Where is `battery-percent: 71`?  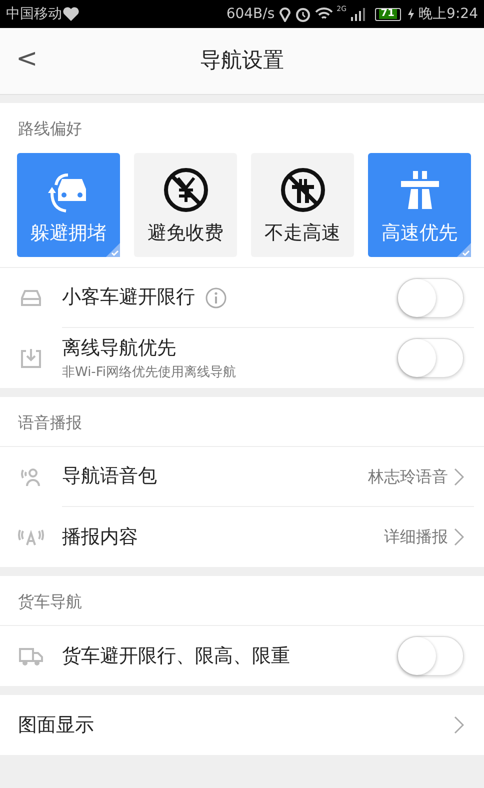 battery-percent: 71 is located at coordinates (387, 14).